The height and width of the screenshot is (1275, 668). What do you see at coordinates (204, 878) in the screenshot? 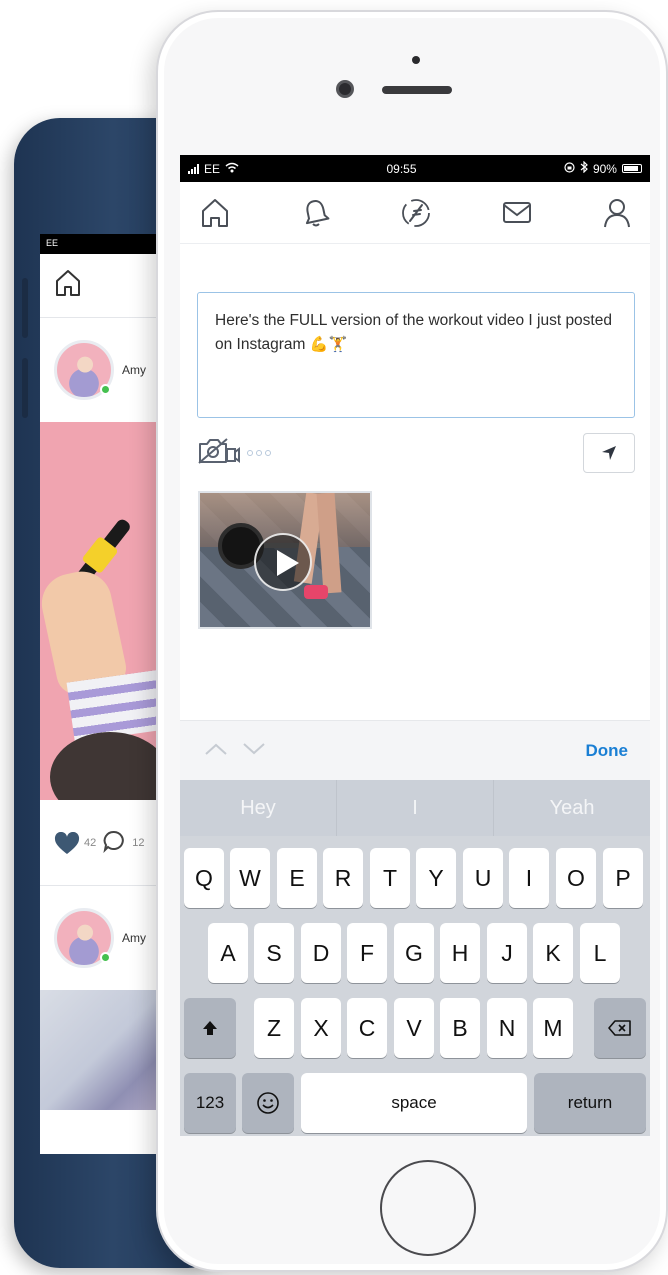
I see `key-q: Q` at bounding box center [204, 878].